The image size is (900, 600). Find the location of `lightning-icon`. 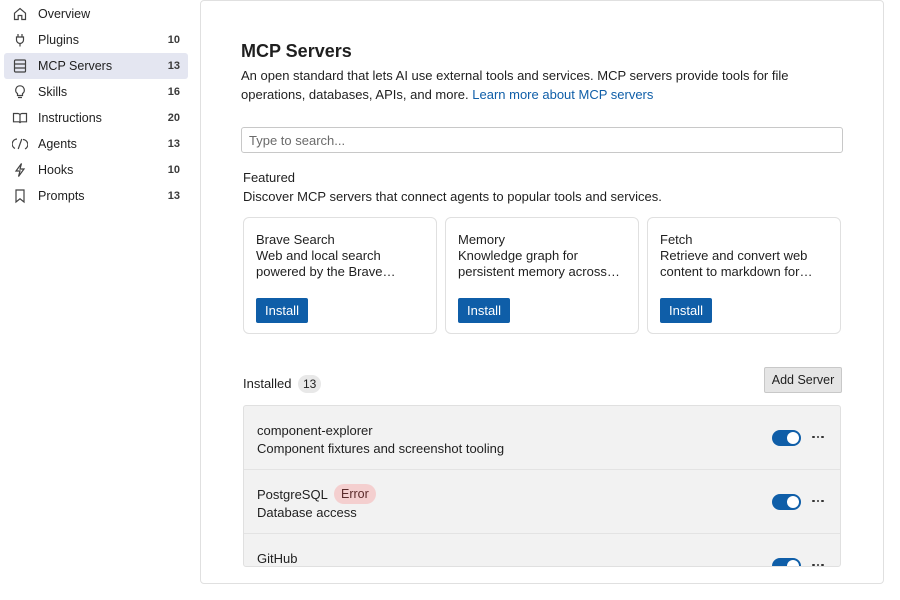

lightning-icon is located at coordinates (20, 170).